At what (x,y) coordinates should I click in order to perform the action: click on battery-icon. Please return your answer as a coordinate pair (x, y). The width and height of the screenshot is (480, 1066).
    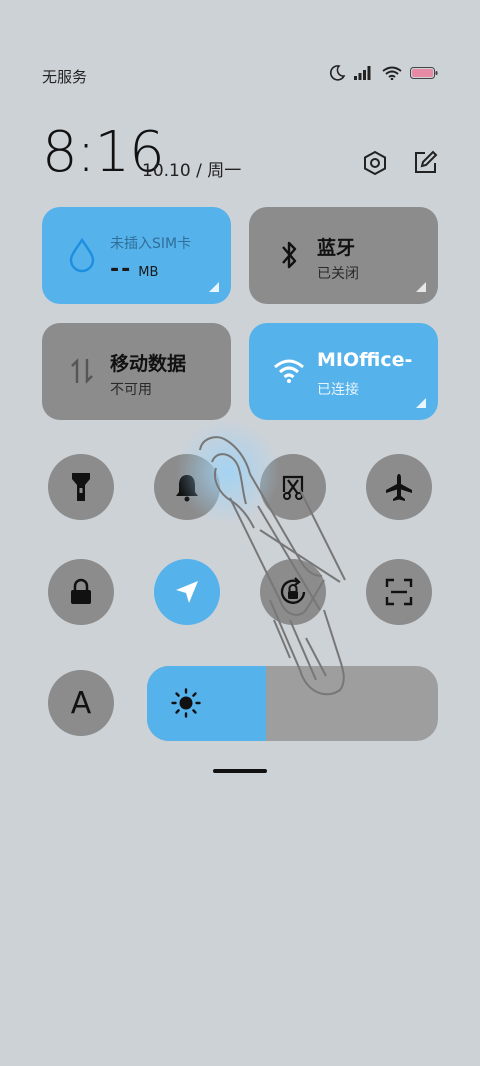
    Looking at the image, I should click on (424, 73).